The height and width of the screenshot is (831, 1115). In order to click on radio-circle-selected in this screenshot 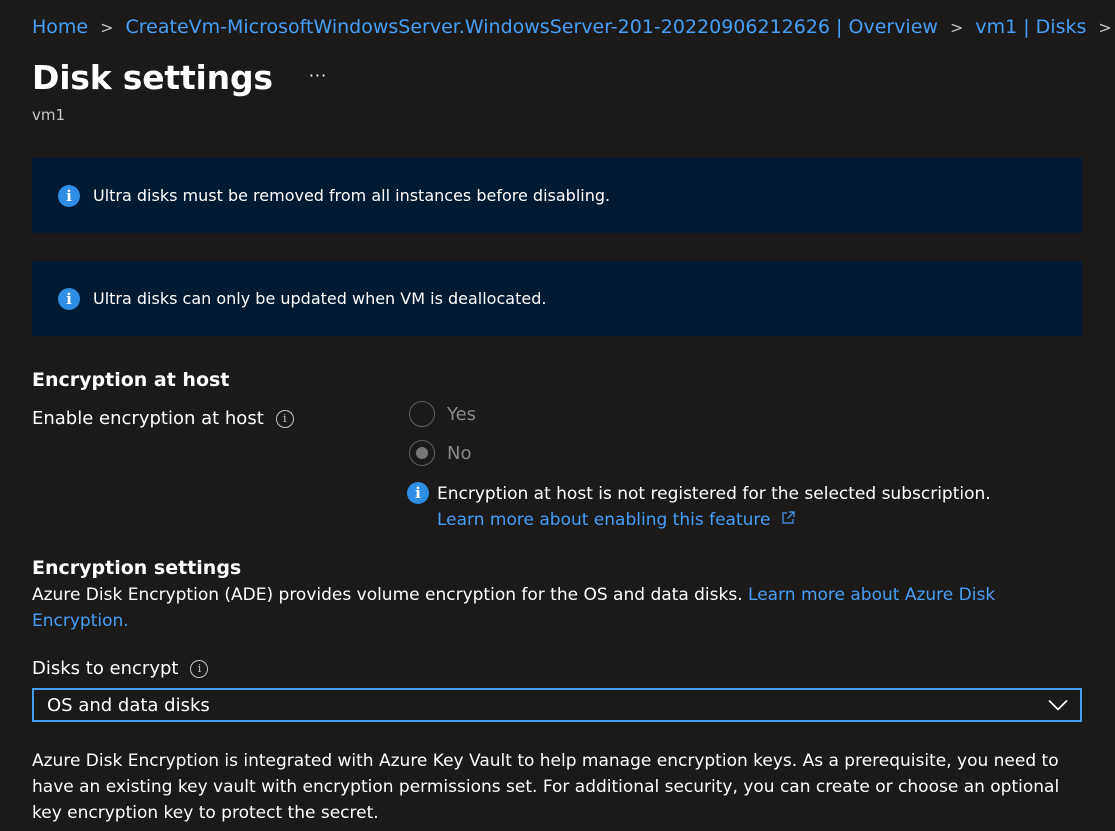, I will do `click(422, 453)`.